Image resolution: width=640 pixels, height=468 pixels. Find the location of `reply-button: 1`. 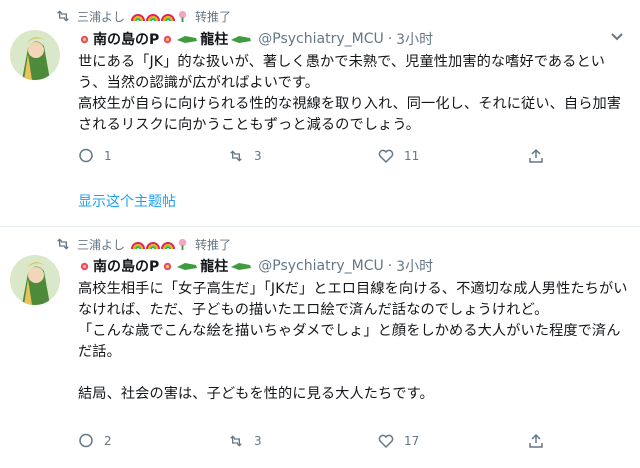

reply-button: 1 is located at coordinates (153, 156).